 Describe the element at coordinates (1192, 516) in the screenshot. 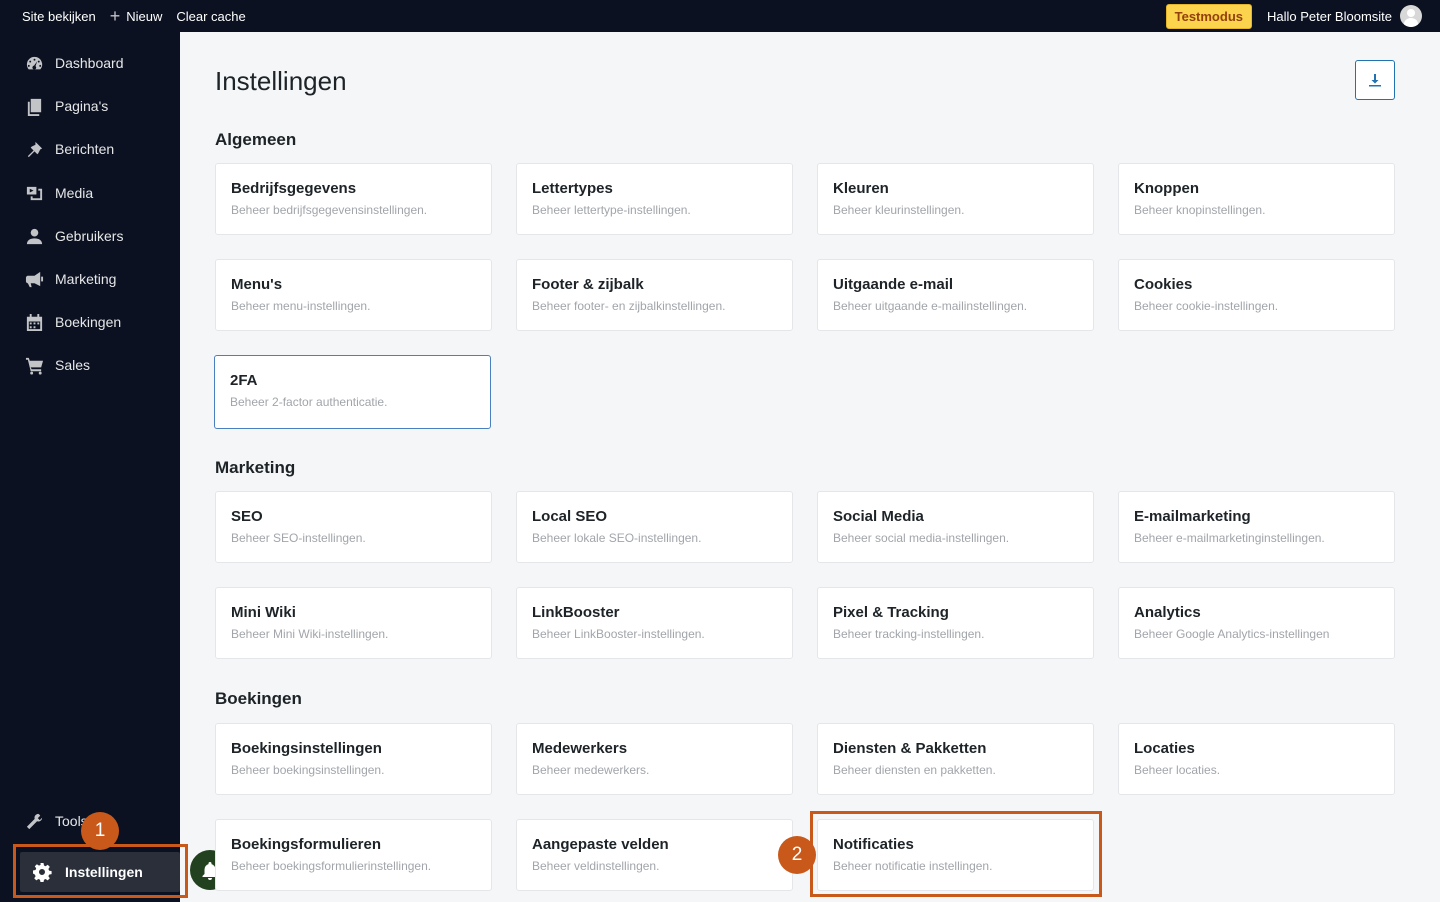

I see `card-title: E-mailmarketing` at that location.